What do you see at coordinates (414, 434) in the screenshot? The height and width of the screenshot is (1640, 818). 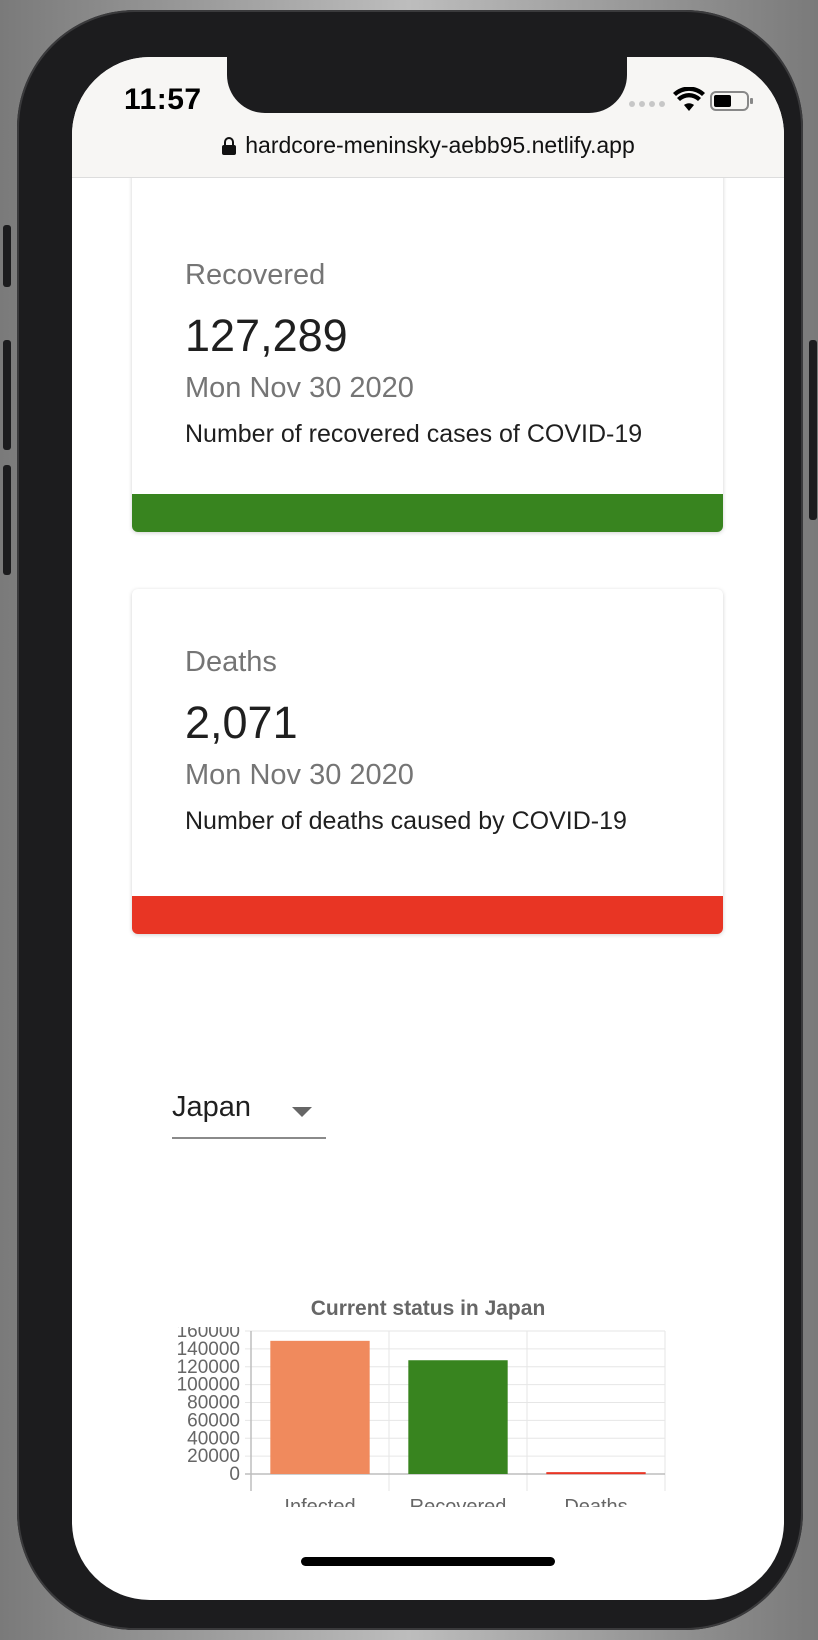 I see `card-description: Number of recovered cases of COVID-19` at bounding box center [414, 434].